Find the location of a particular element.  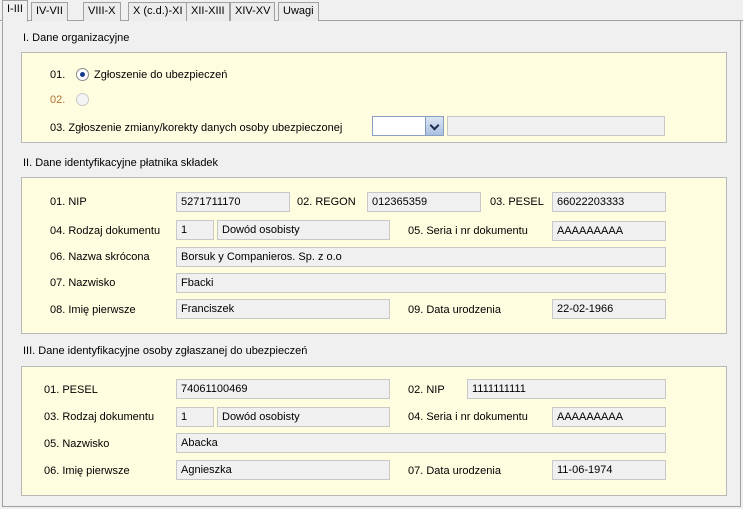

platnik-pesel-field: 66022203333 is located at coordinates (609, 202).